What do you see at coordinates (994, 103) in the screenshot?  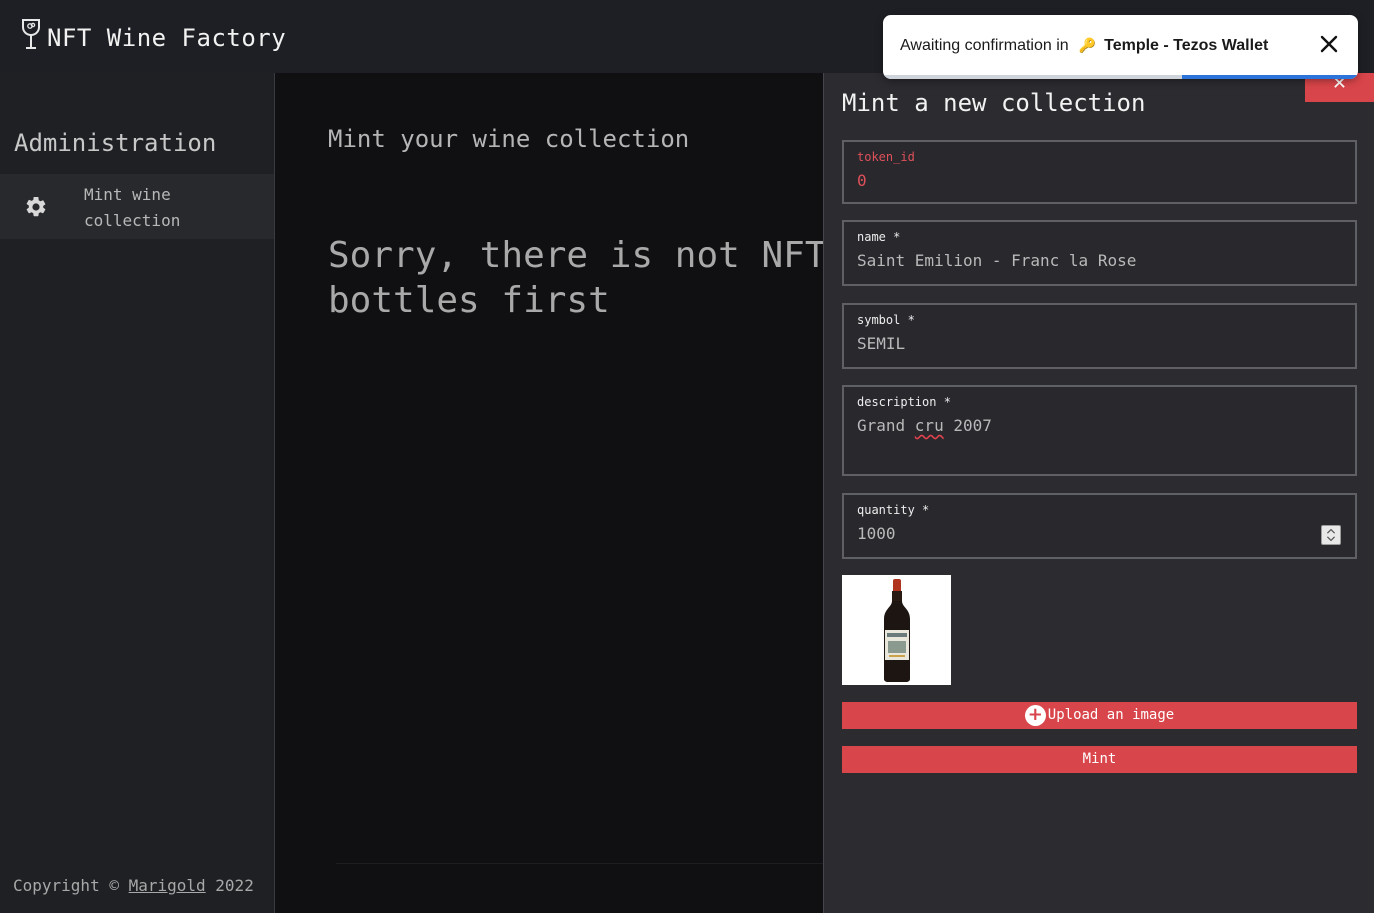 I see `drawer-title: Mint a new collection` at bounding box center [994, 103].